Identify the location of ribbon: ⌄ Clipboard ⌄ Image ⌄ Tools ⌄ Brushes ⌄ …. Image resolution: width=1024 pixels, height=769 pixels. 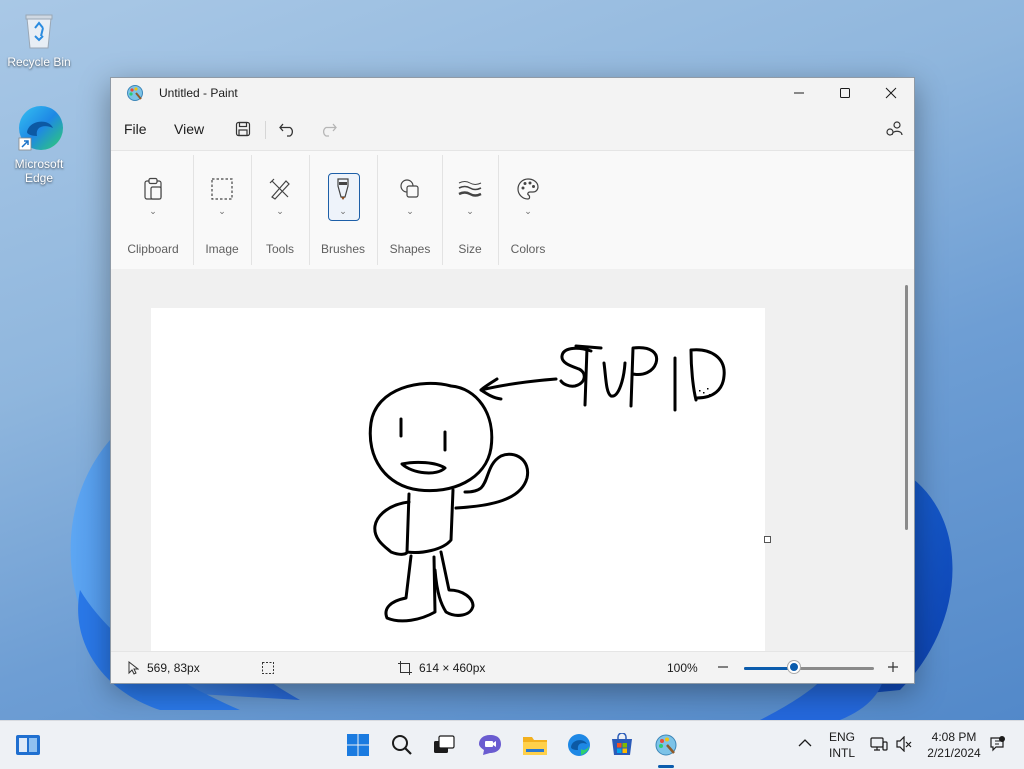
(512, 210).